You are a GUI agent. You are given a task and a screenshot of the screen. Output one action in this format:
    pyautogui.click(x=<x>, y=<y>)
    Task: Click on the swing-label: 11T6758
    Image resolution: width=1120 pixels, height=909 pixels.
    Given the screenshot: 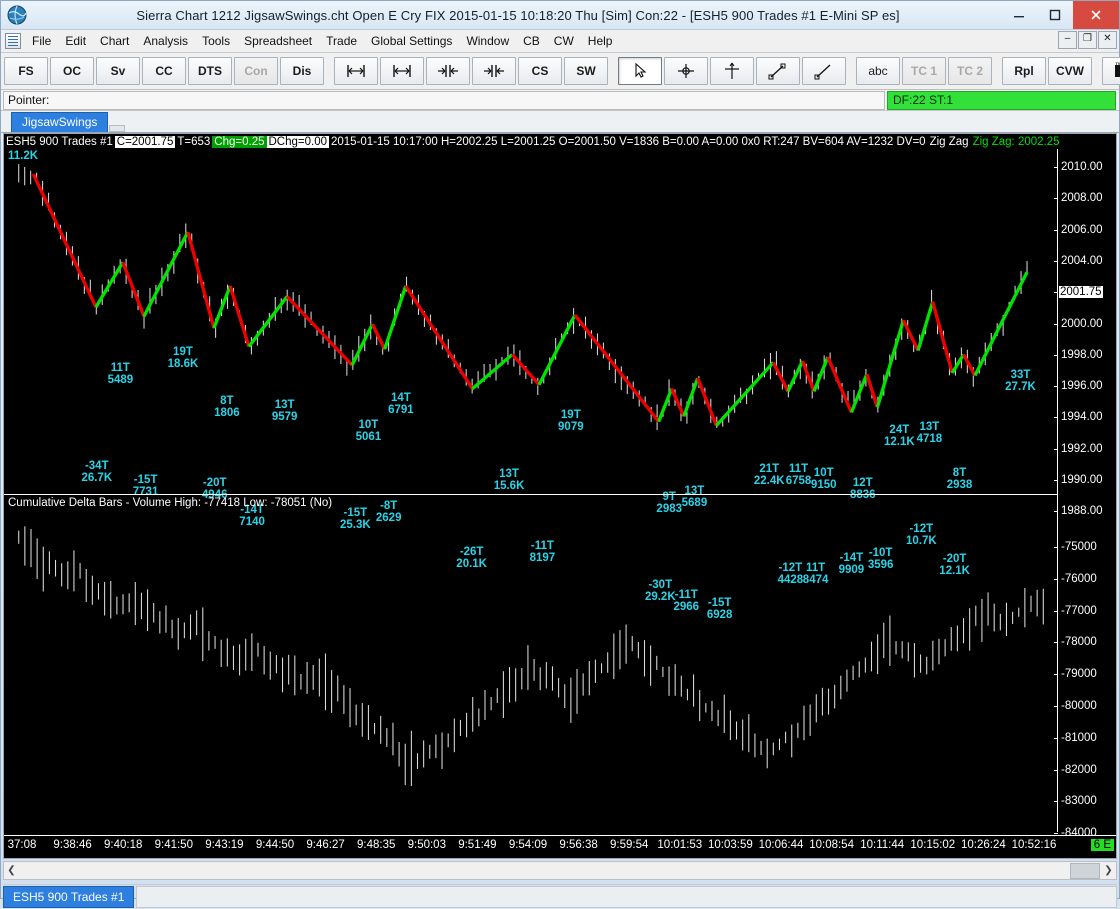 What is the action you would take?
    pyautogui.click(x=799, y=475)
    